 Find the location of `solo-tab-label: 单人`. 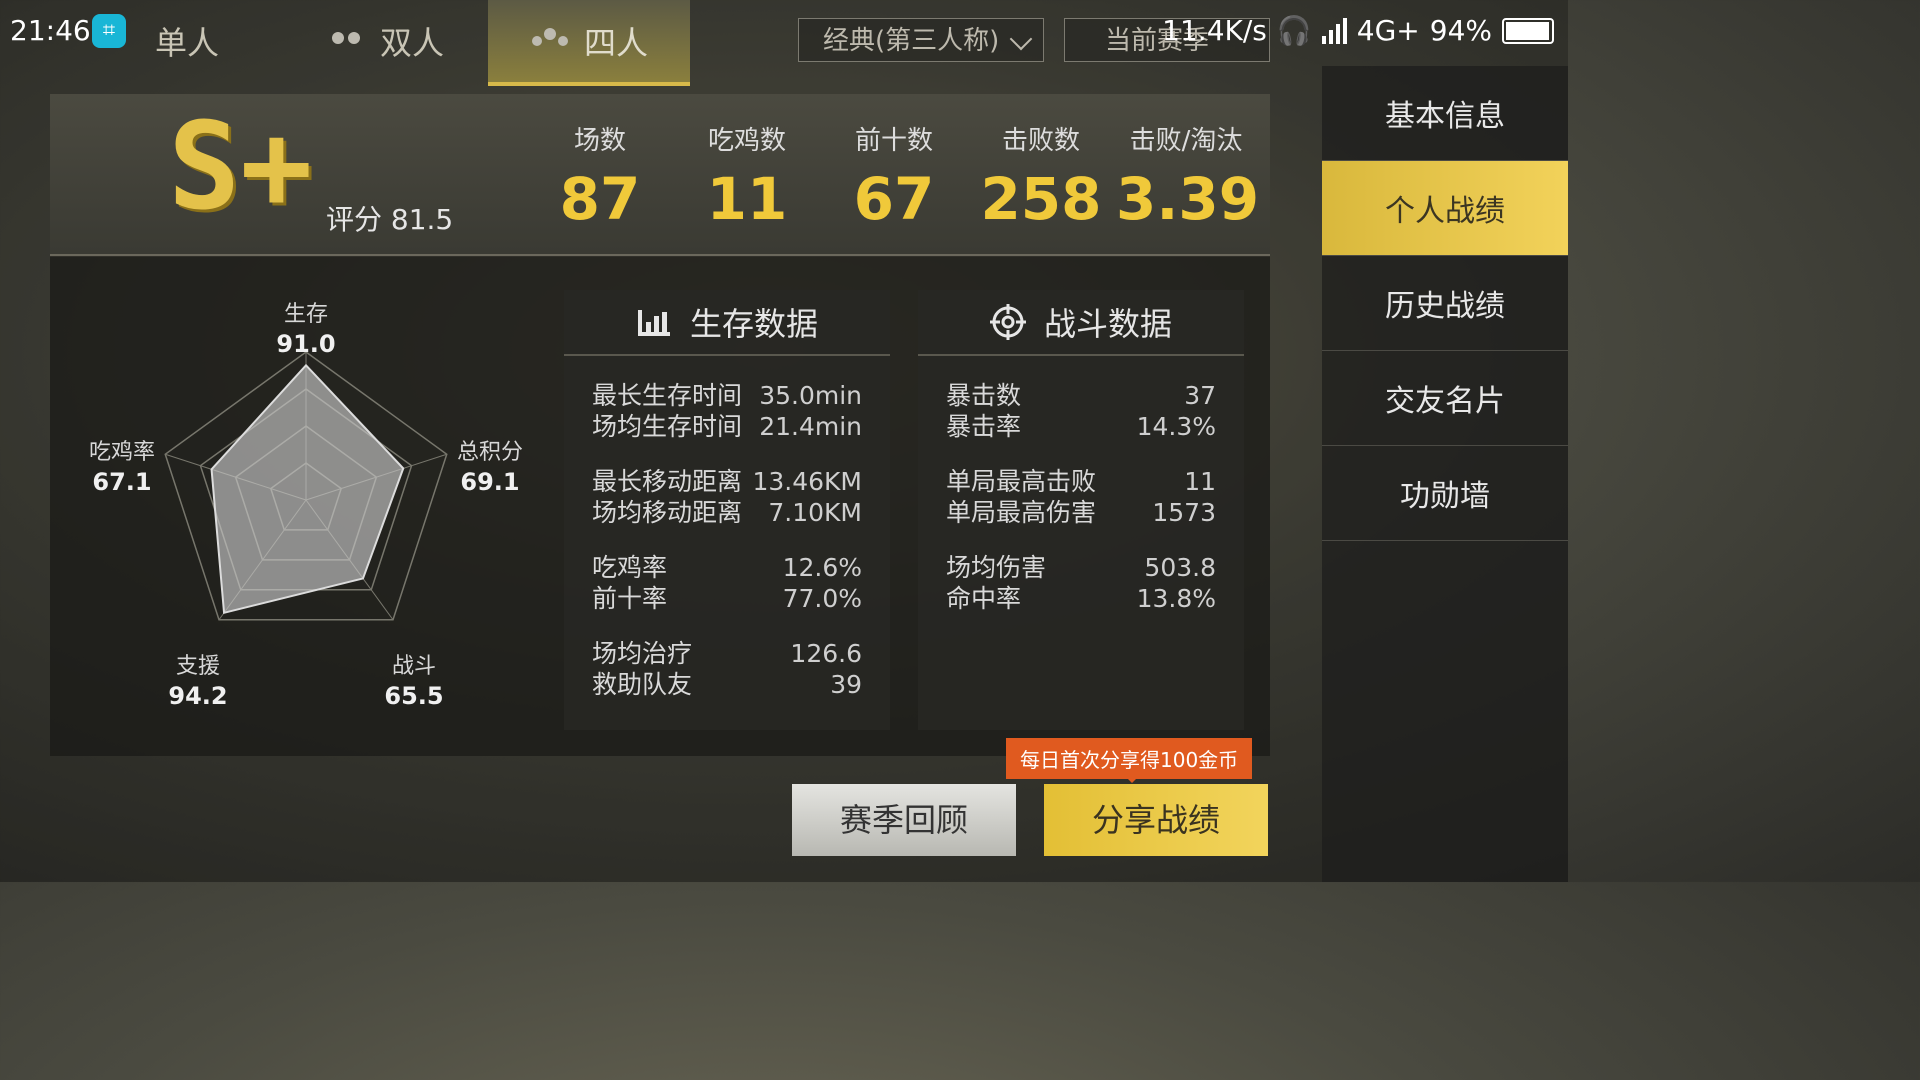

solo-tab-label: 单人 is located at coordinates (186, 43).